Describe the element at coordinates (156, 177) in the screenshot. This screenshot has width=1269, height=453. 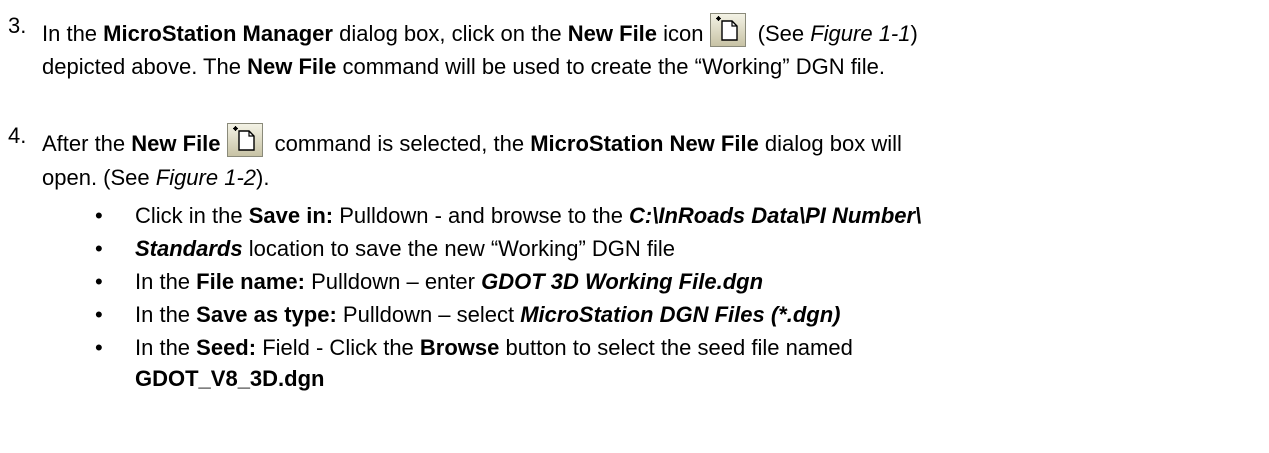
I see `step-4-line-2: open. (See Figure 1-2).` at that location.